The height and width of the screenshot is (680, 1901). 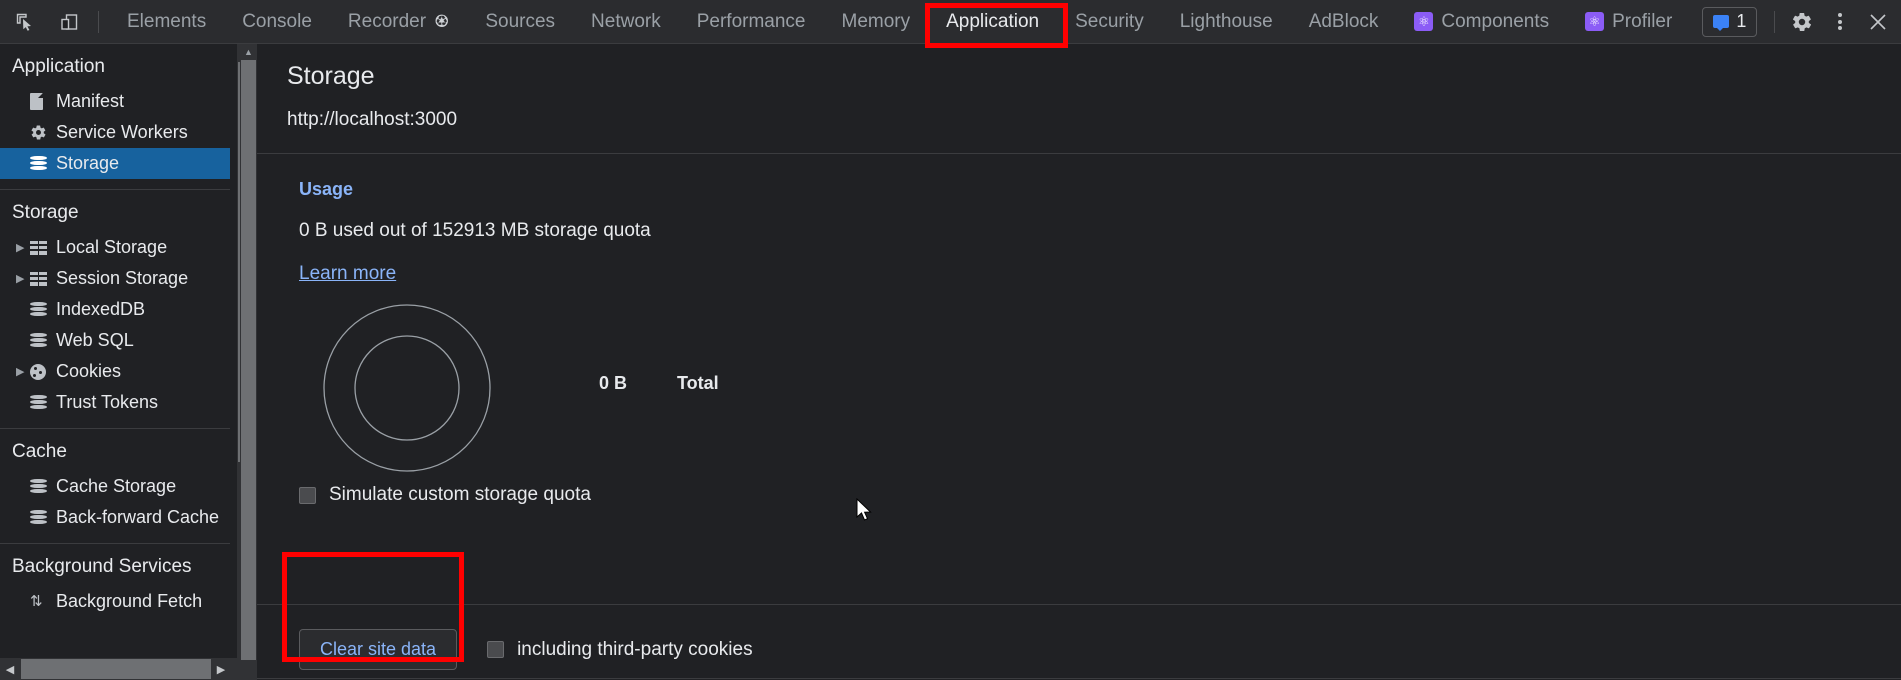 I want to click on tab-label: Performance, so click(x=751, y=21).